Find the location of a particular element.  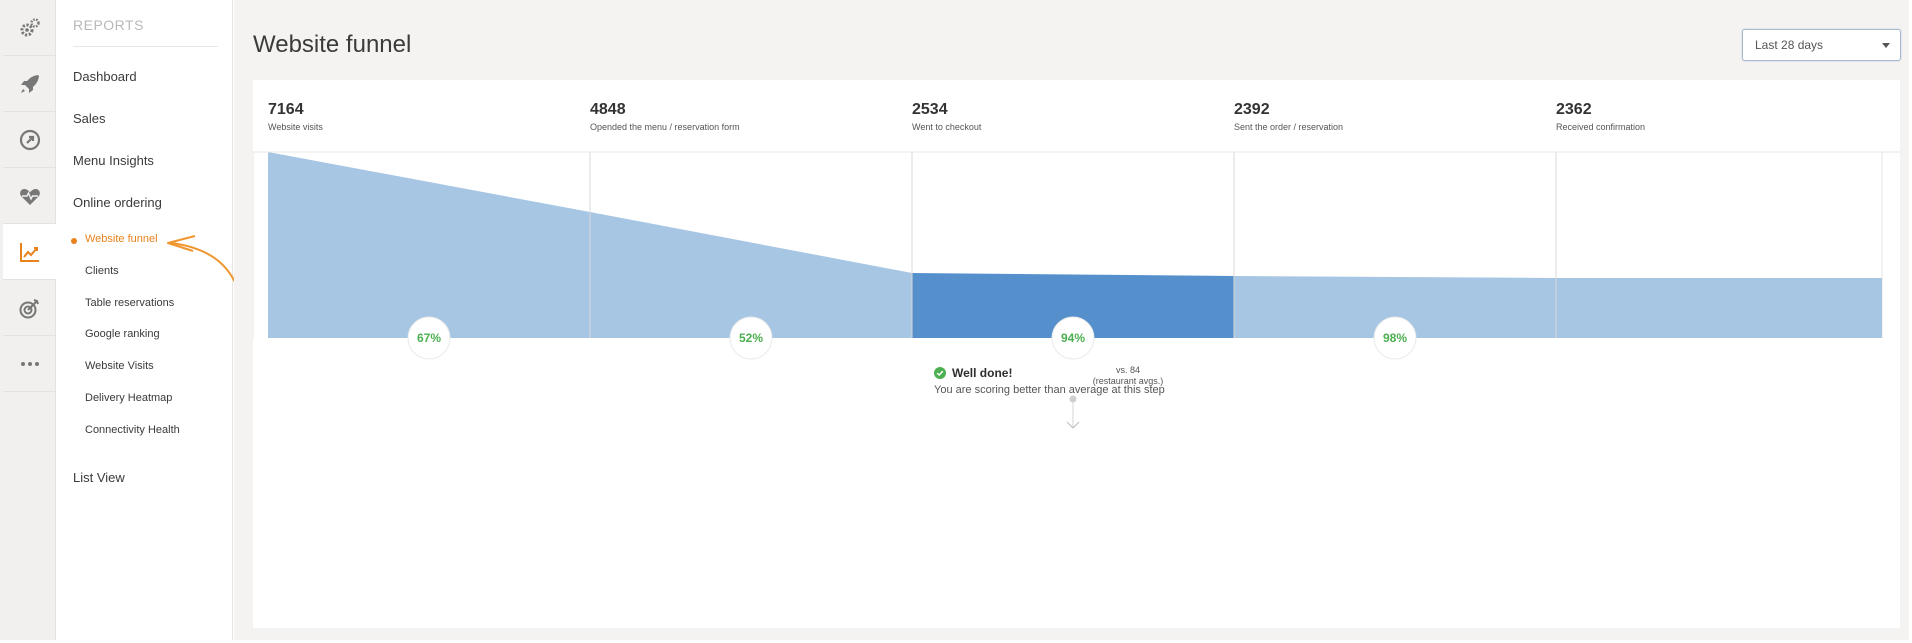

stage-label: Opended the menu / reservation form is located at coordinates (665, 127).